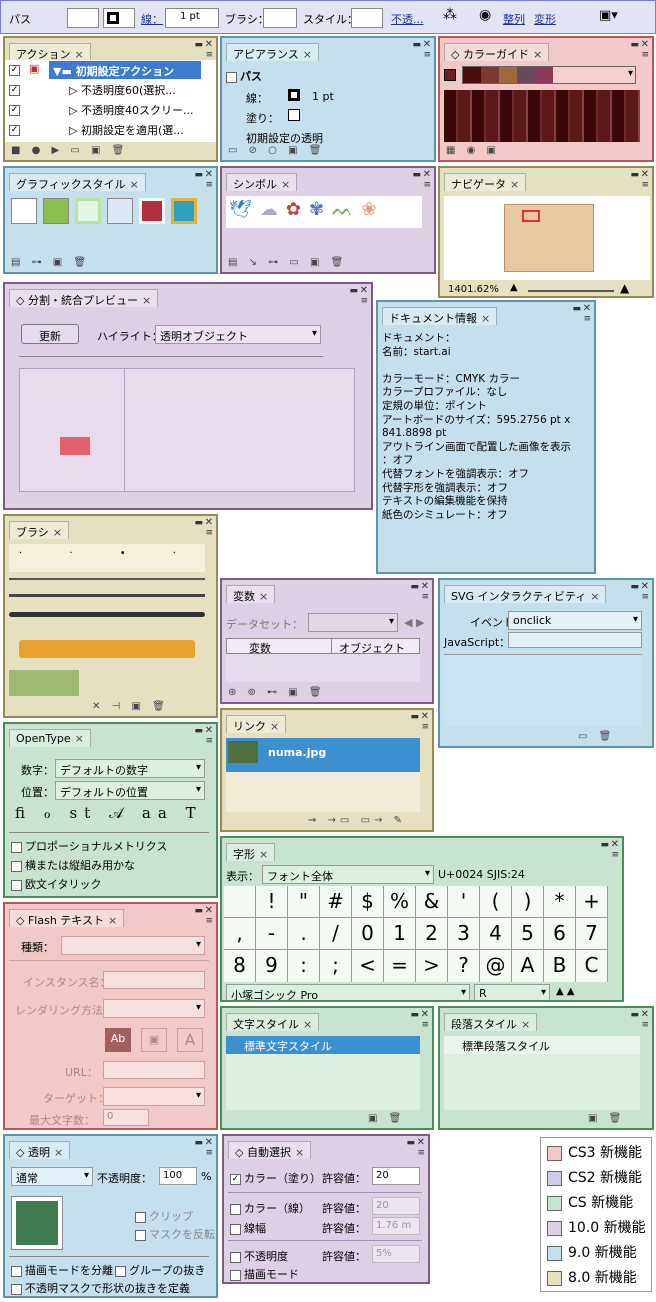 This screenshot has width=656, height=1302. Describe the element at coordinates (400, 902) in the screenshot. I see `glyph-cell: %` at that location.